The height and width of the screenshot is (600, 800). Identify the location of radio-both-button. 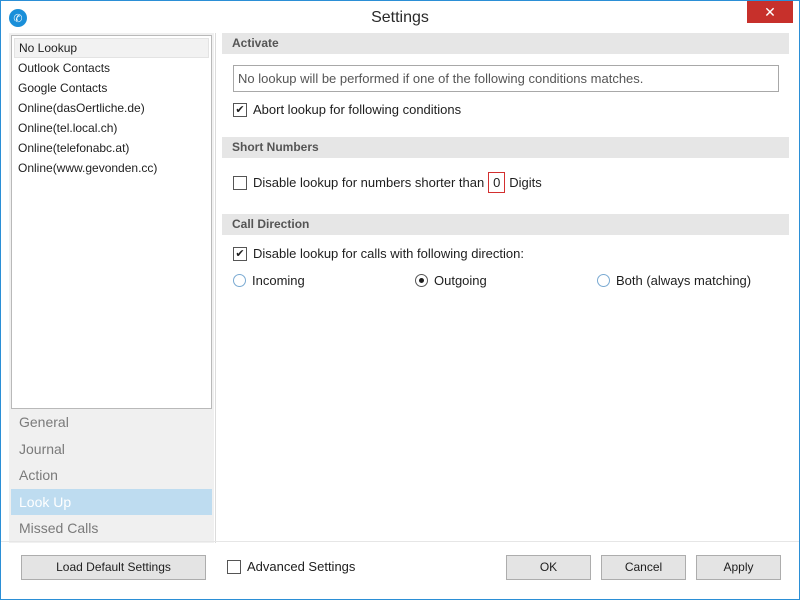
(603, 280).